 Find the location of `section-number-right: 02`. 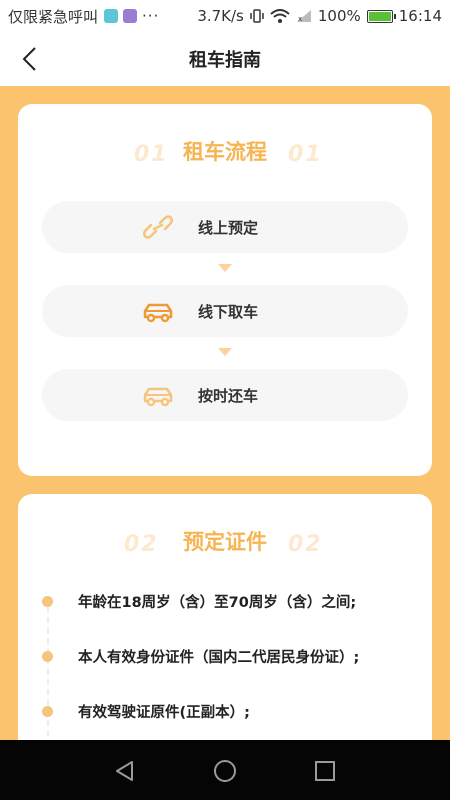

section-number-right: 02 is located at coordinates (305, 544).